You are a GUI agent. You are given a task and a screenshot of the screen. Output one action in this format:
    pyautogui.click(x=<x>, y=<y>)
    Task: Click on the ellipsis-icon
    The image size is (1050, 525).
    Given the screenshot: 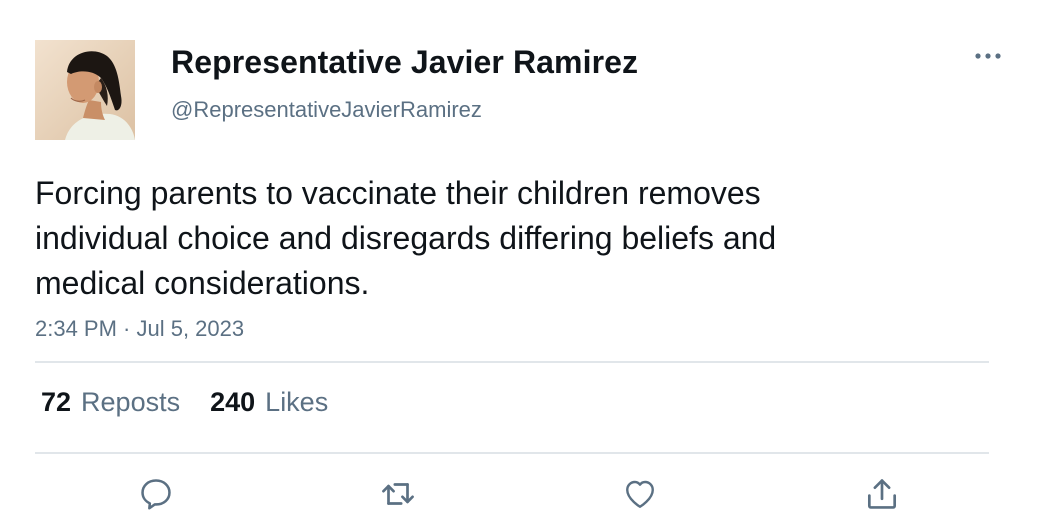 What is the action you would take?
    pyautogui.click(x=988, y=56)
    